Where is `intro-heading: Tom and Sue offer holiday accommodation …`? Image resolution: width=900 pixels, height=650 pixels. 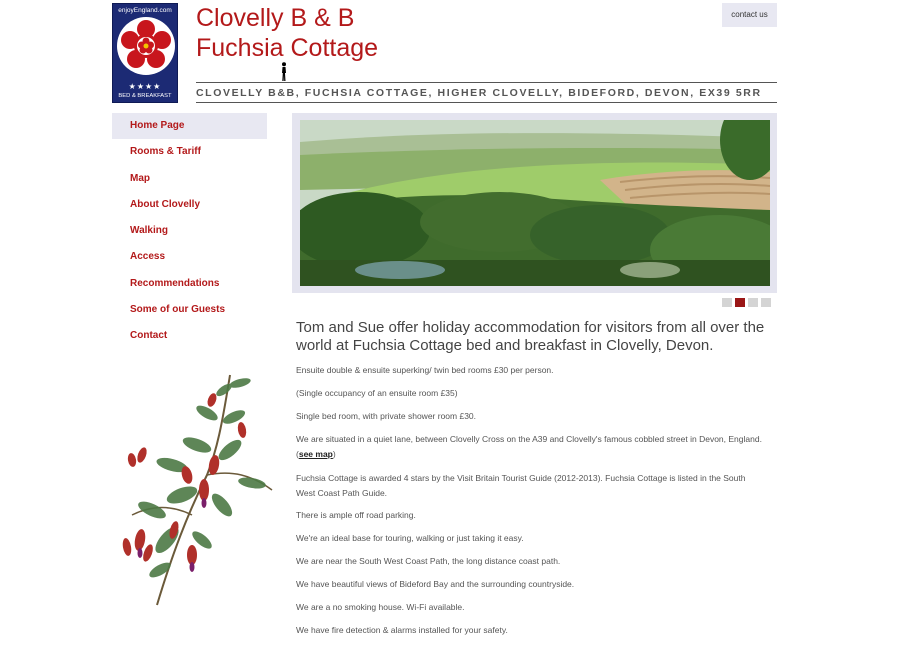
intro-heading: Tom and Sue offer holiday accommodation … is located at coordinates (530, 336).